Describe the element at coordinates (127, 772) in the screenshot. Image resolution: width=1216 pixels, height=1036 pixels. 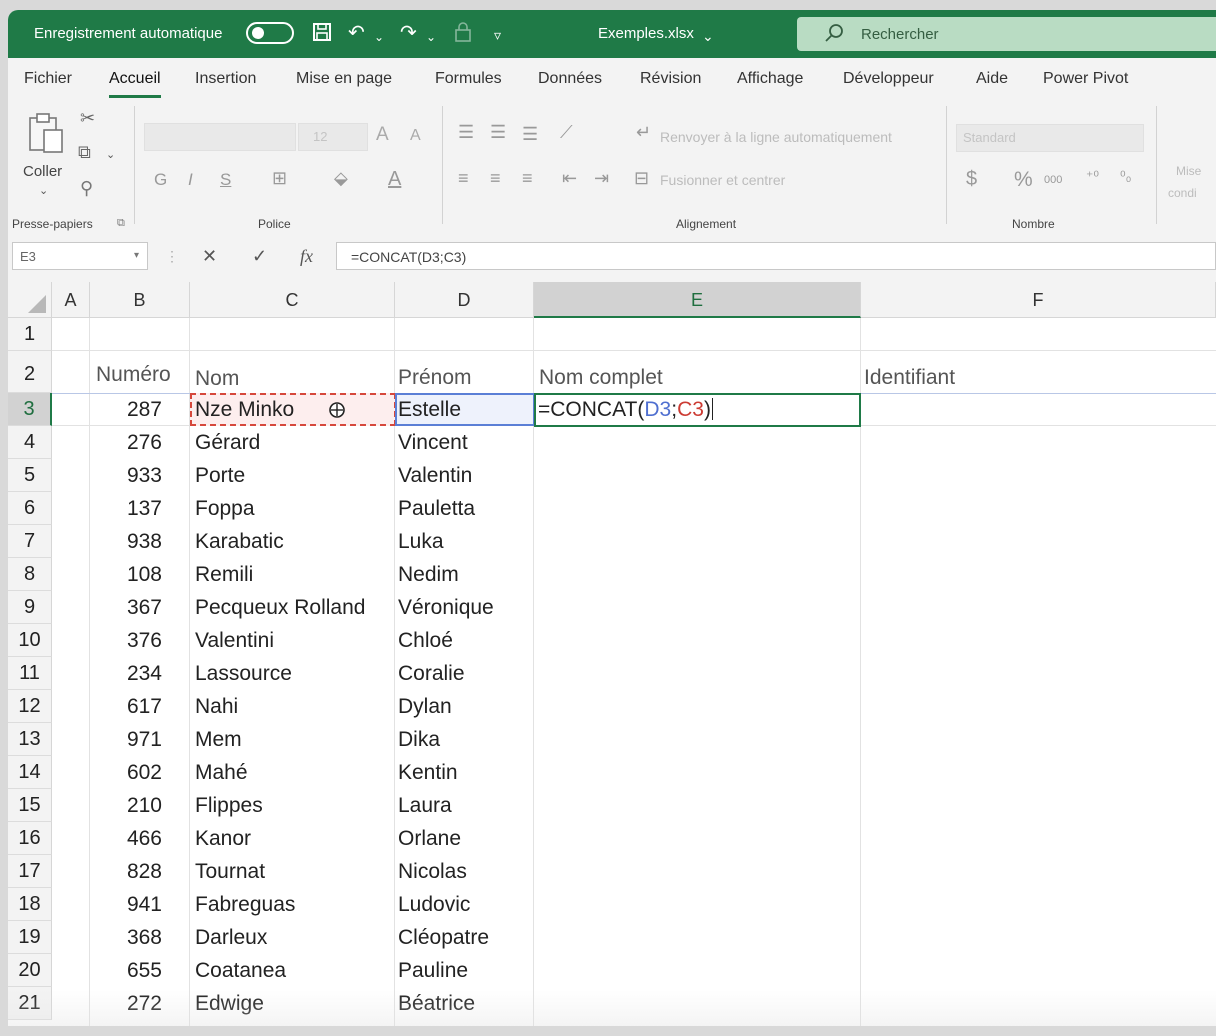
I see `cell-numero: 602` at that location.